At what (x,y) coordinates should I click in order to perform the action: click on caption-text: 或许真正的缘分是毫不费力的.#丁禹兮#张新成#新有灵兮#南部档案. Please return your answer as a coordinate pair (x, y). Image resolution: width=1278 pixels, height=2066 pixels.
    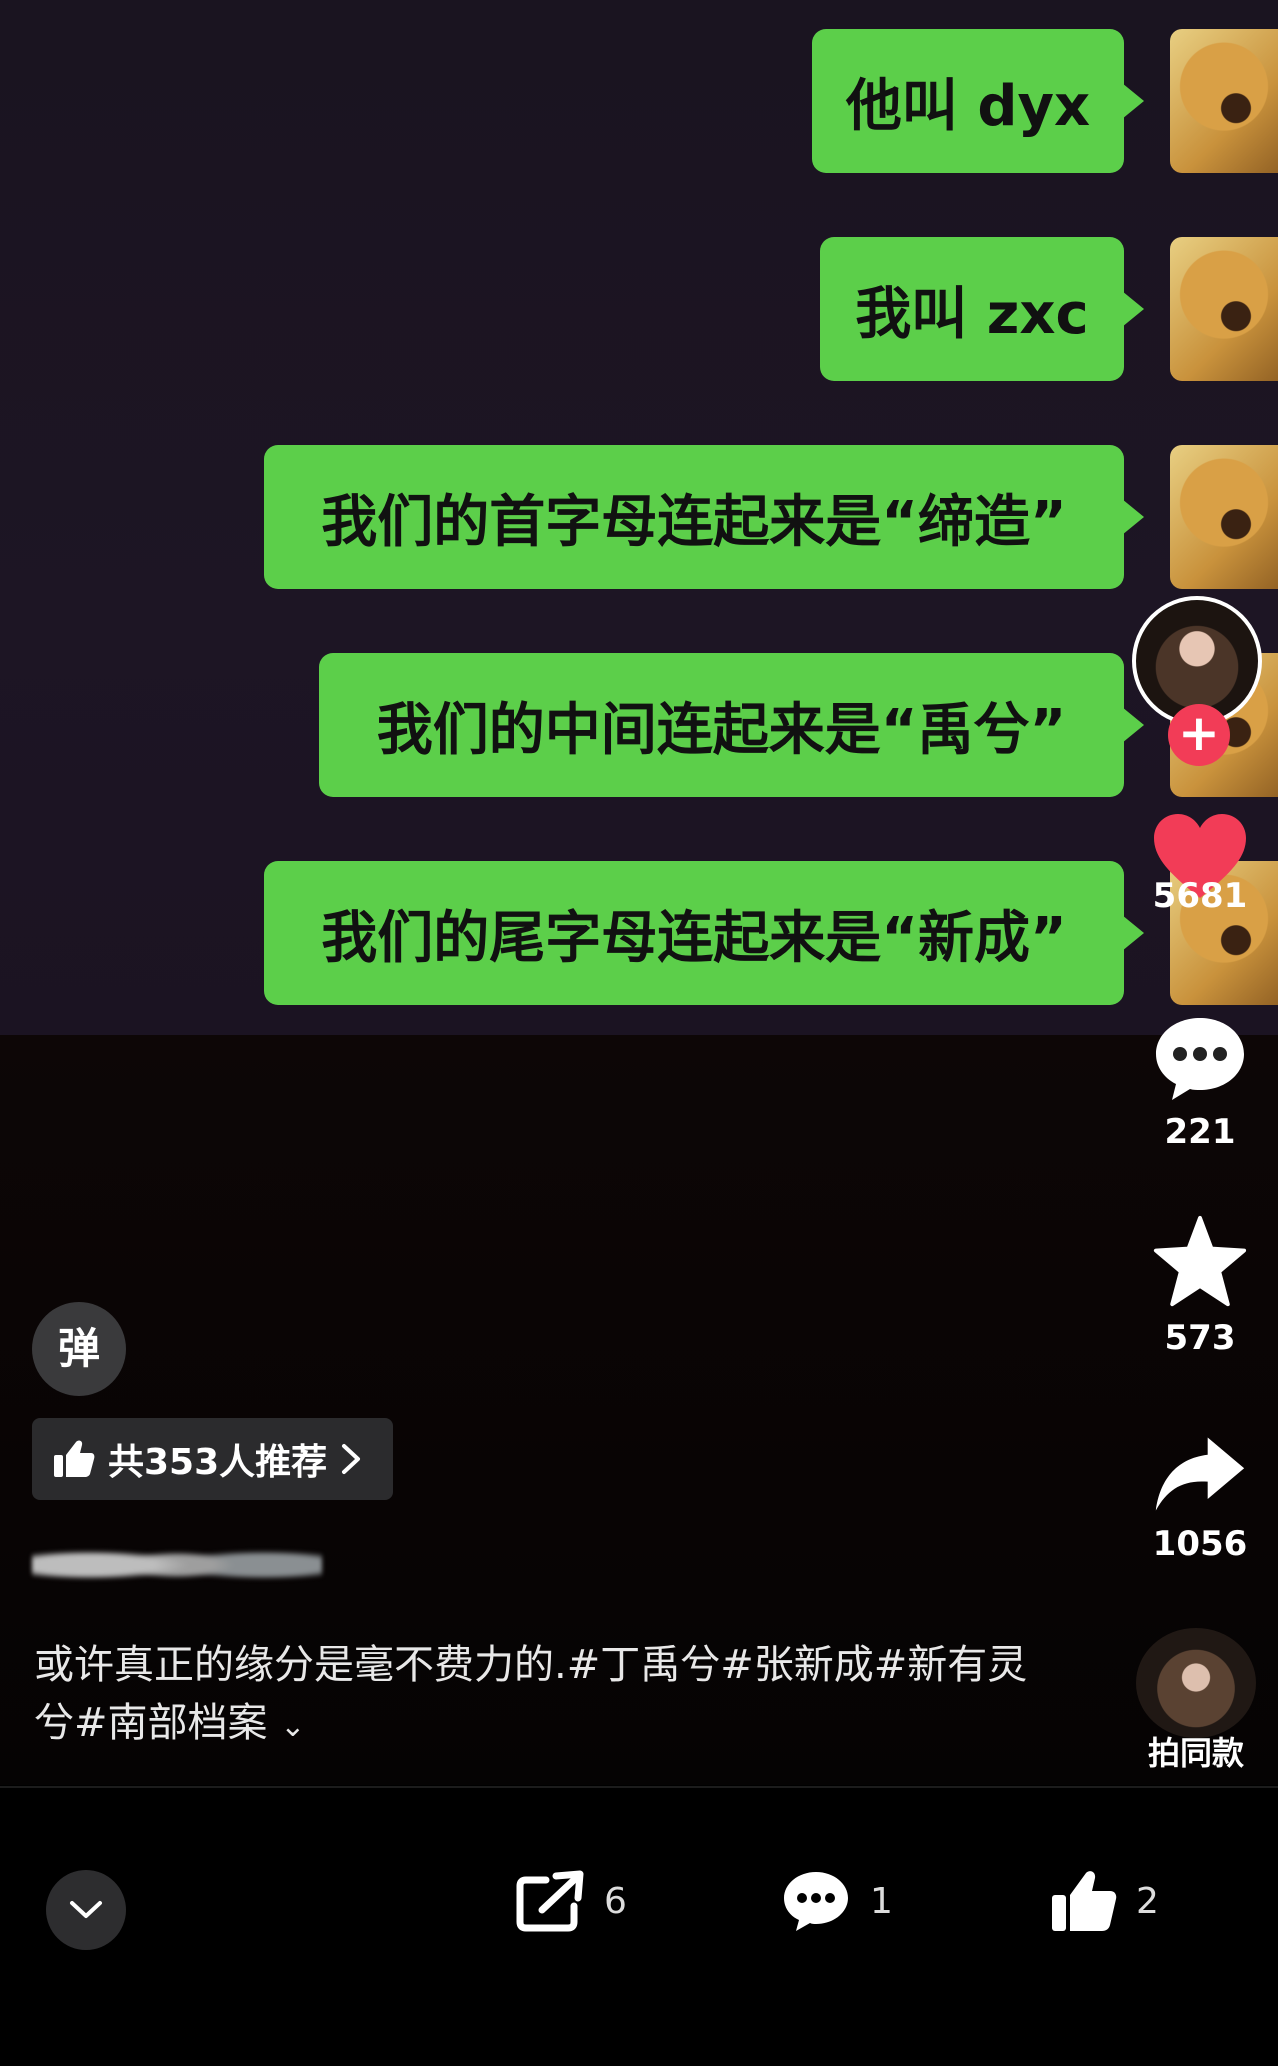
    Looking at the image, I should click on (531, 1694).